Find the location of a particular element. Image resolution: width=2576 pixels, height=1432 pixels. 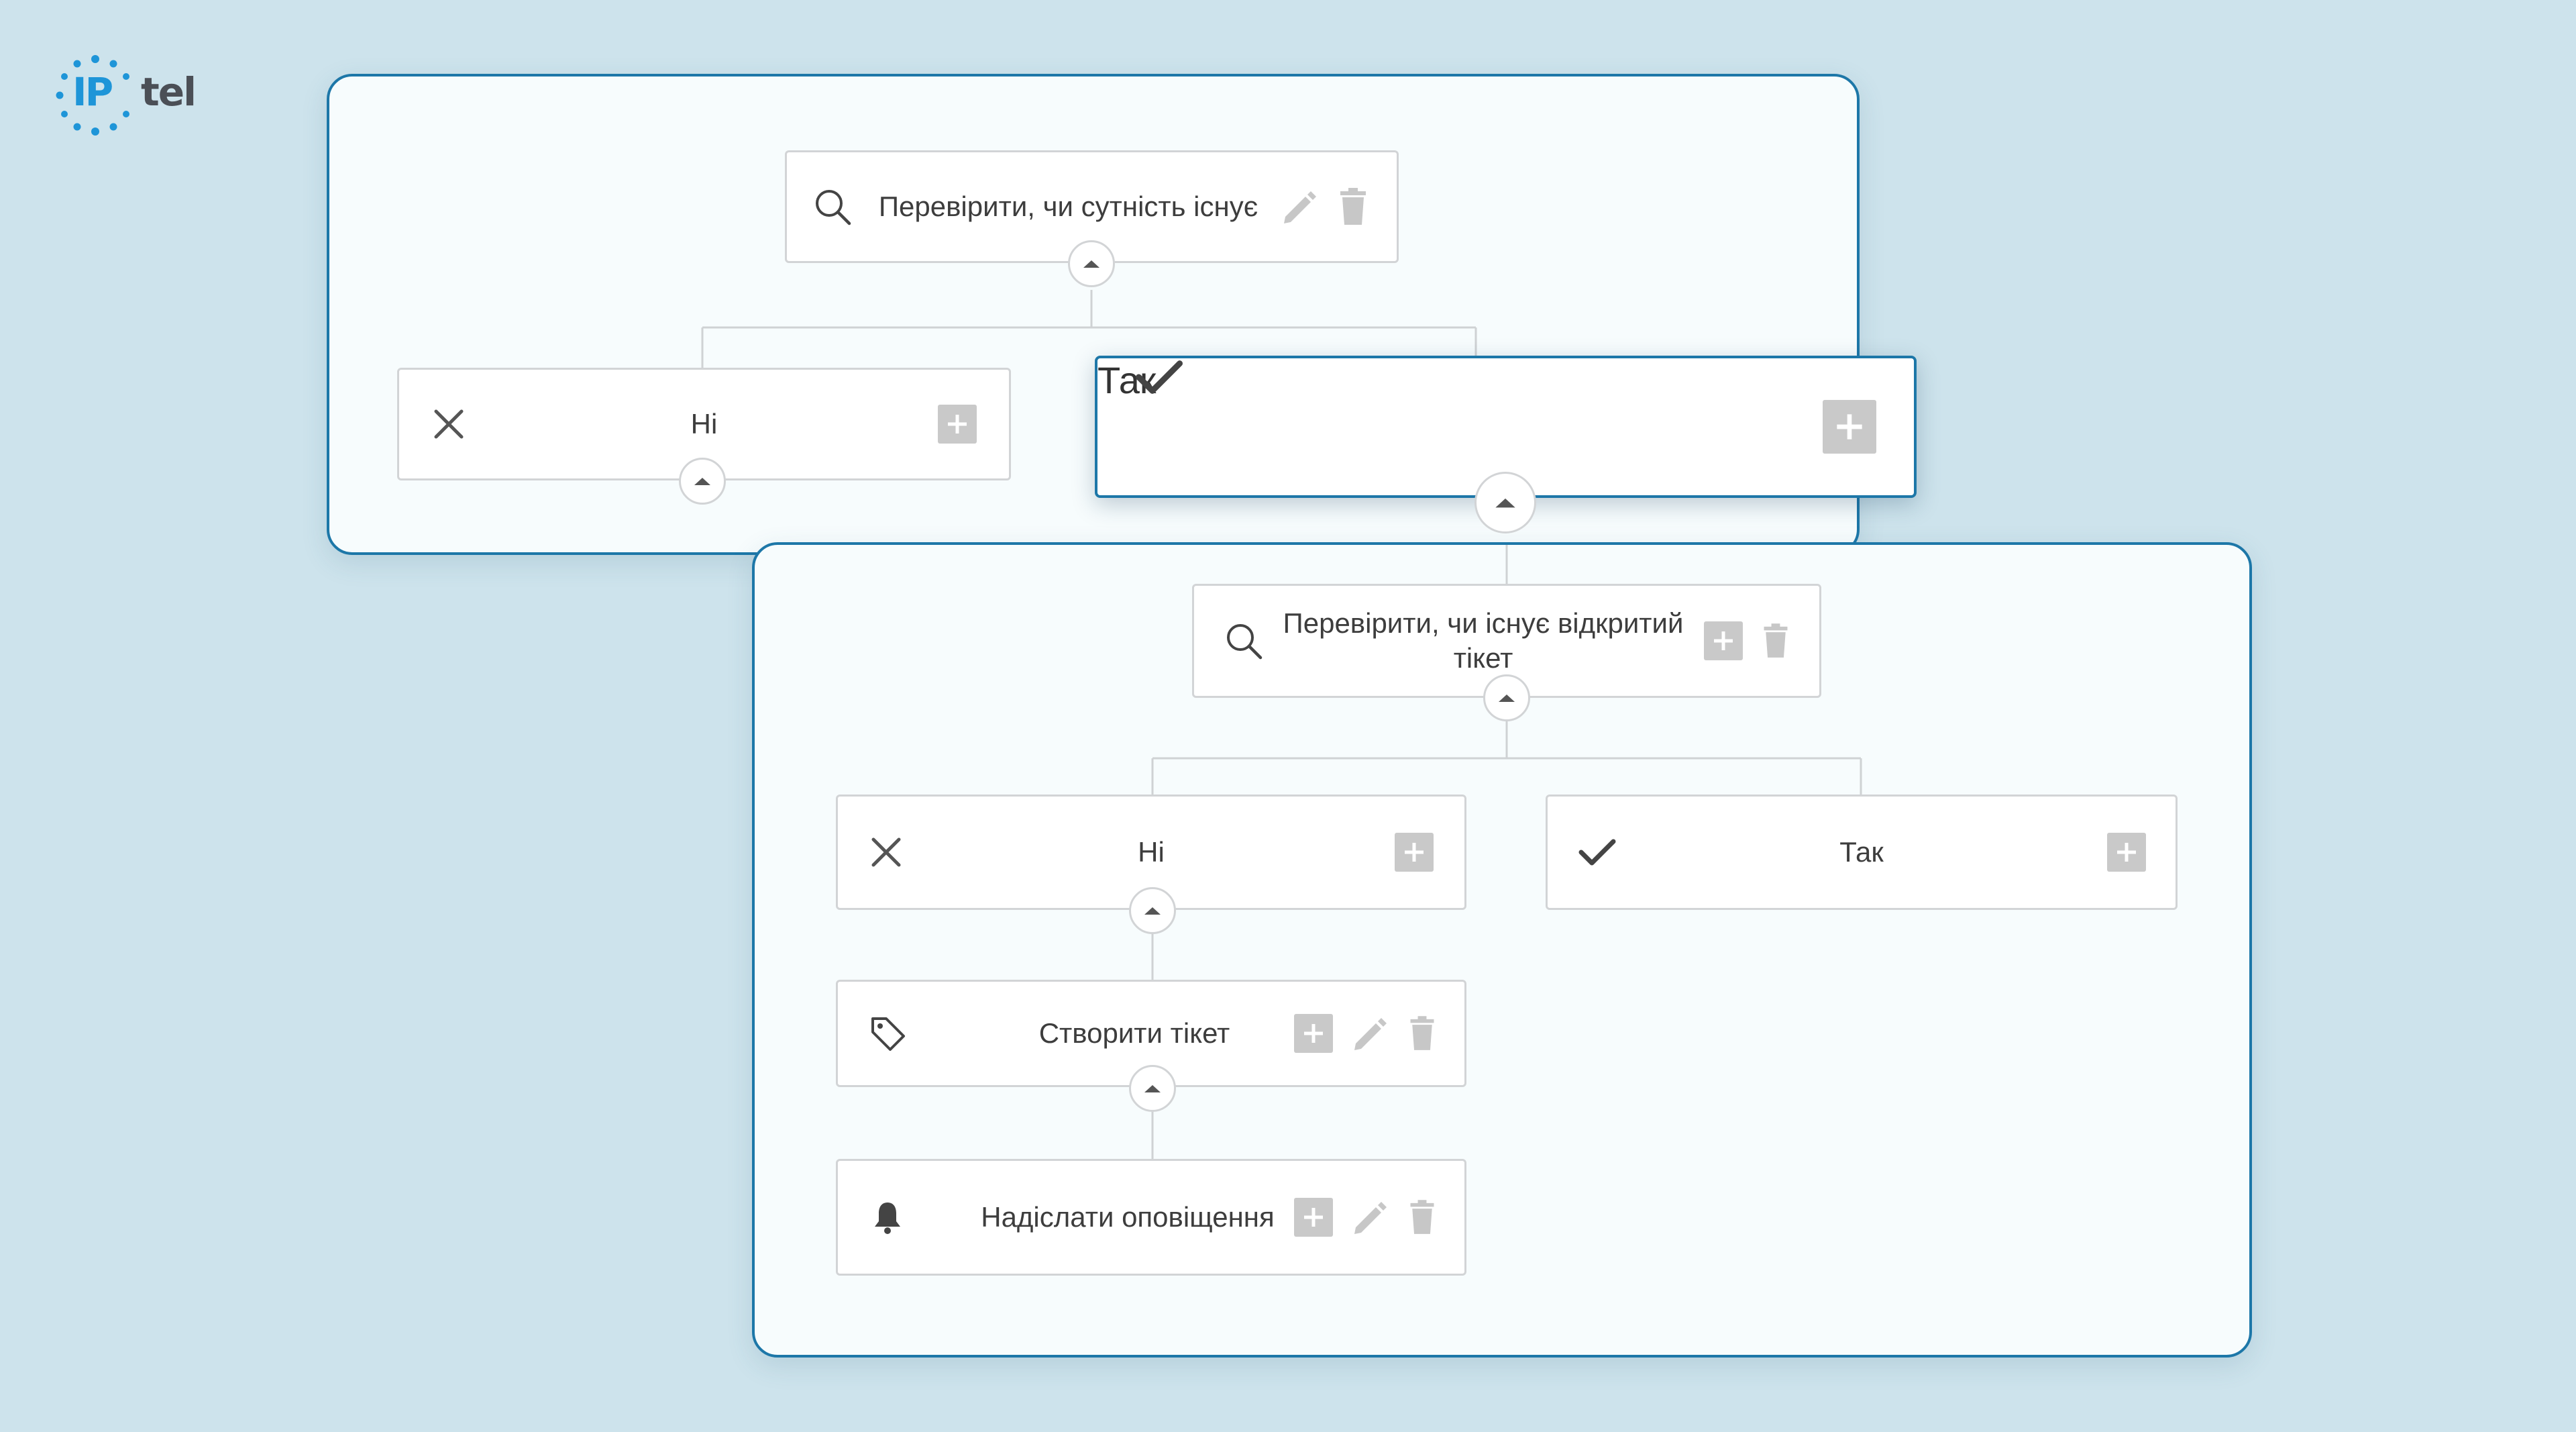

branch-node-yes: Так is located at coordinates (1862, 853).